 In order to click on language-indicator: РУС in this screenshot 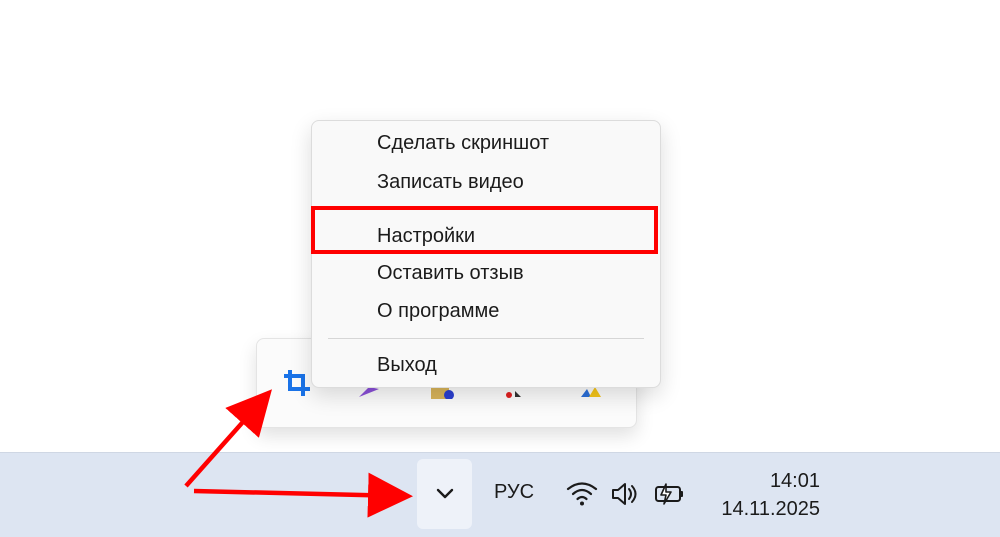, I will do `click(514, 492)`.